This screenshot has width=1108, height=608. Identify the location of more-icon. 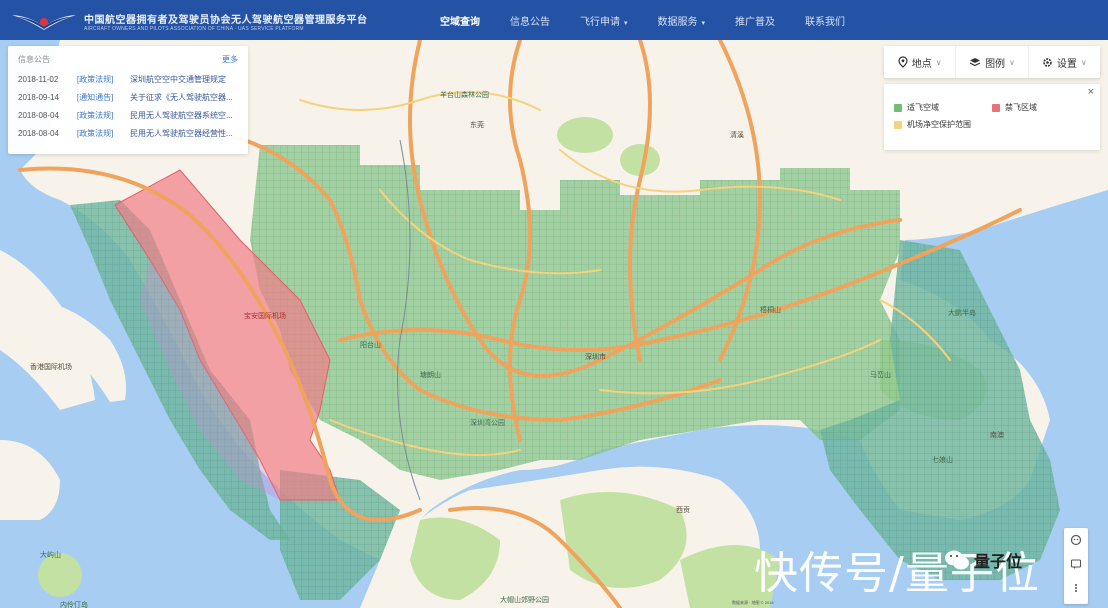
(1076, 588).